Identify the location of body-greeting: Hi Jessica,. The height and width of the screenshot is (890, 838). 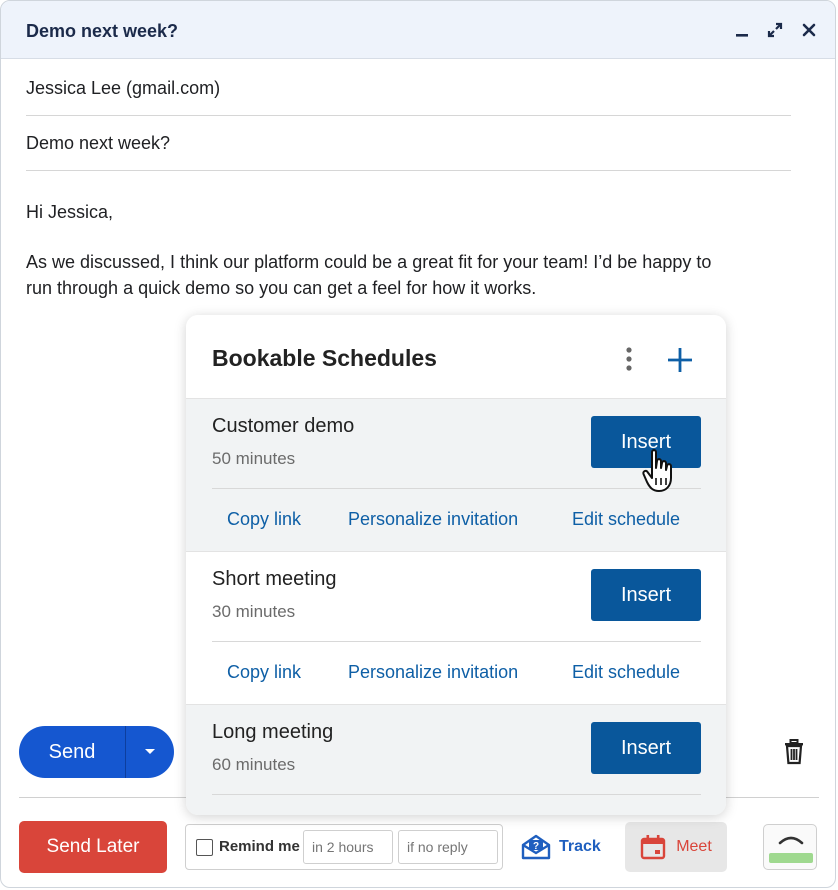
(406, 212).